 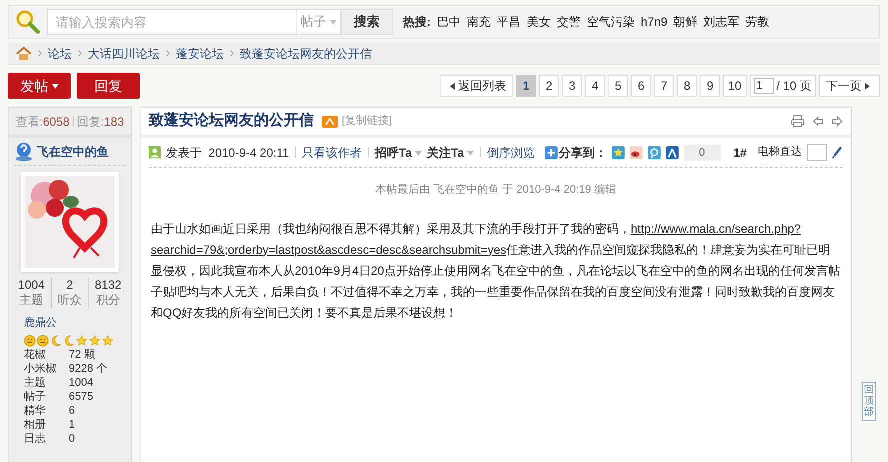 I want to click on post-button: 发帖, so click(x=39, y=86).